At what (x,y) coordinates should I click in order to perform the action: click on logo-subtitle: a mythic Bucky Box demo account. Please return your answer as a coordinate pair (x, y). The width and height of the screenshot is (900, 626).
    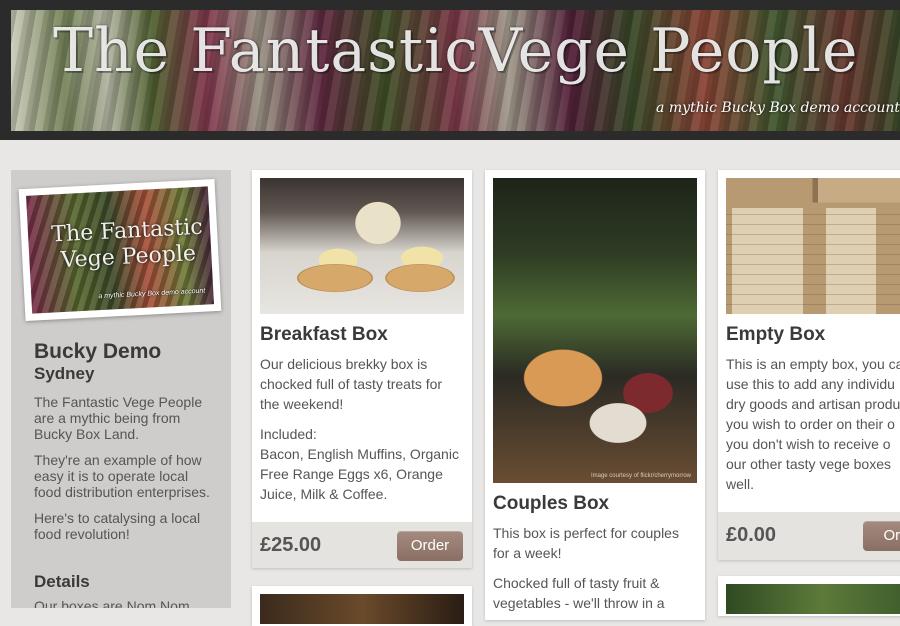
    Looking at the image, I should click on (152, 294).